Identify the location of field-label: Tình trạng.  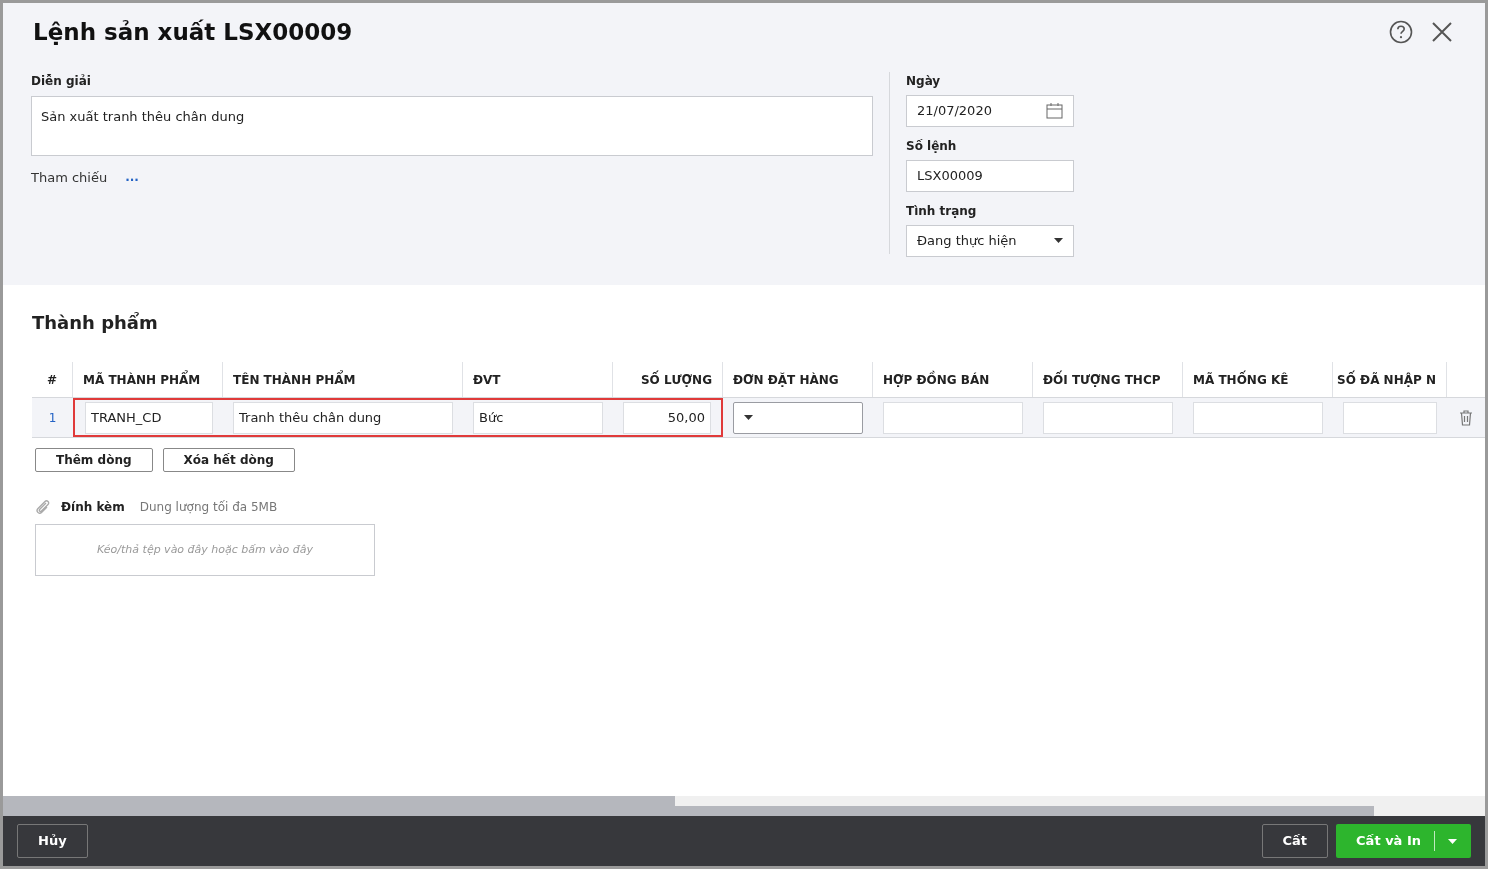
(942, 211).